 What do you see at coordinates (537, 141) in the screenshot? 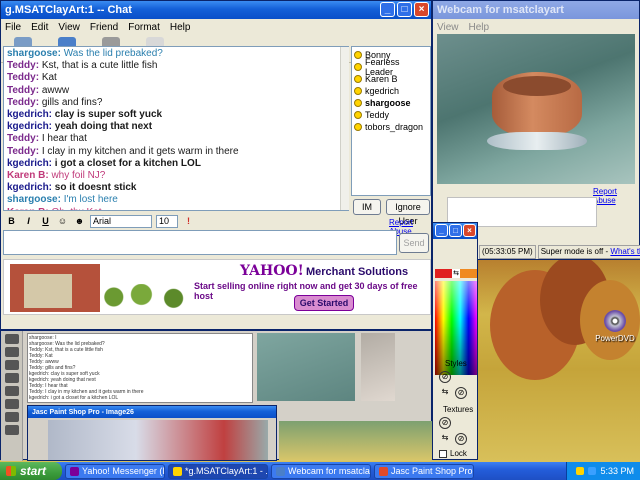
I see `foil-image` at bounding box center [537, 141].